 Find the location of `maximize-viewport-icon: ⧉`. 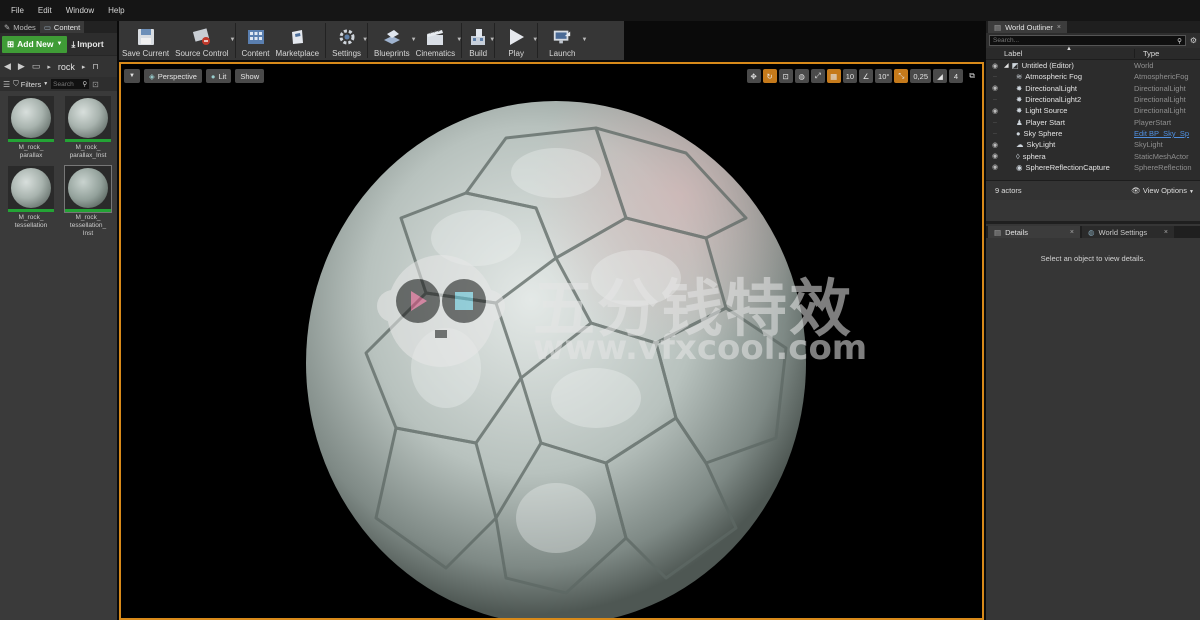

maximize-viewport-icon: ⧉ is located at coordinates (972, 76).